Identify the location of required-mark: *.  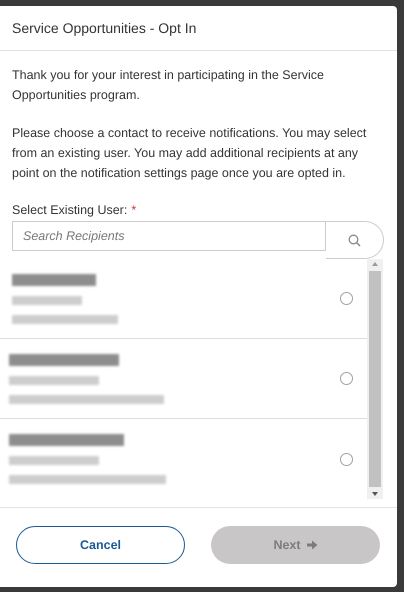
(133, 210).